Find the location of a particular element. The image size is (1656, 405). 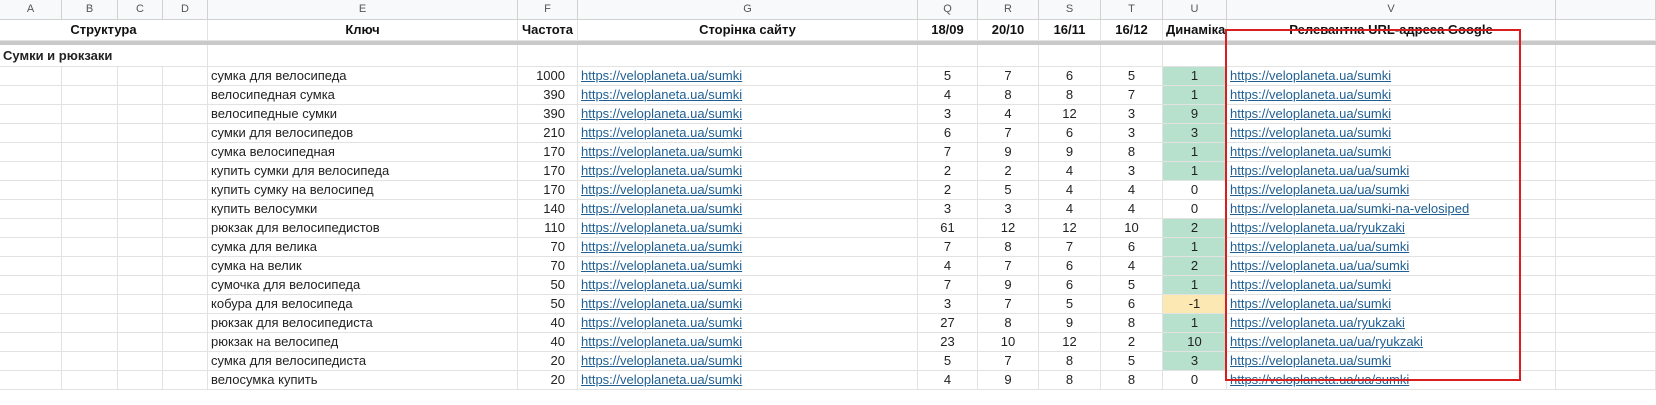

col-letter-e: E is located at coordinates (363, 10).